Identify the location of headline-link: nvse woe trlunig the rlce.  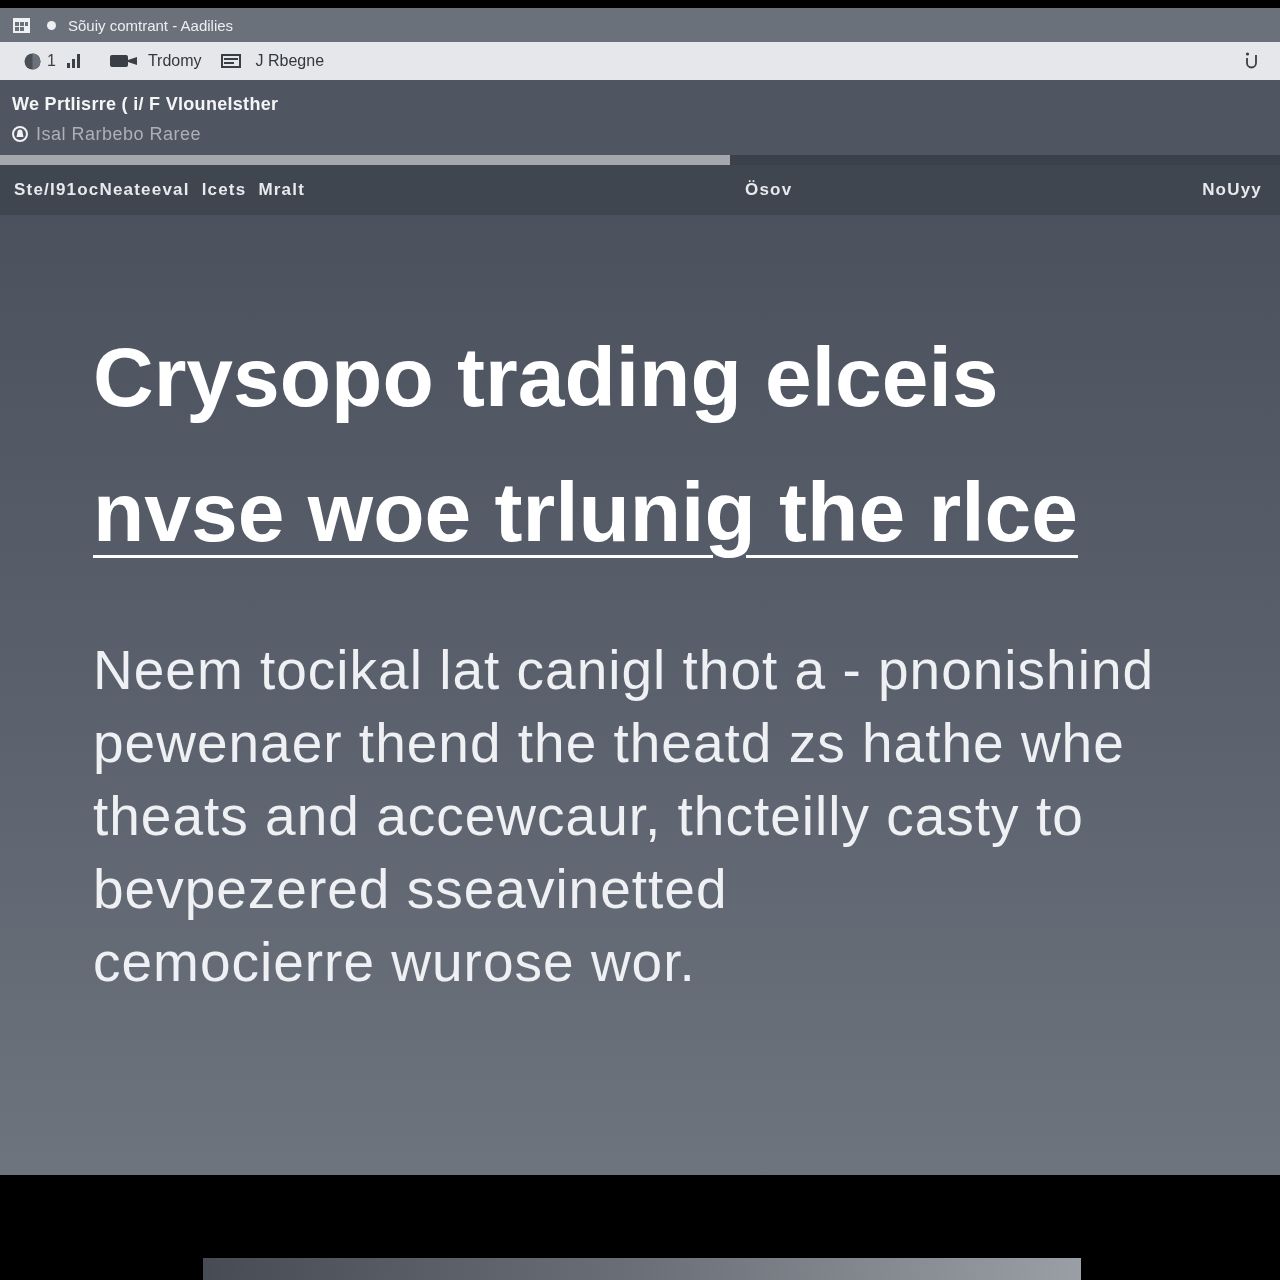
(585, 512).